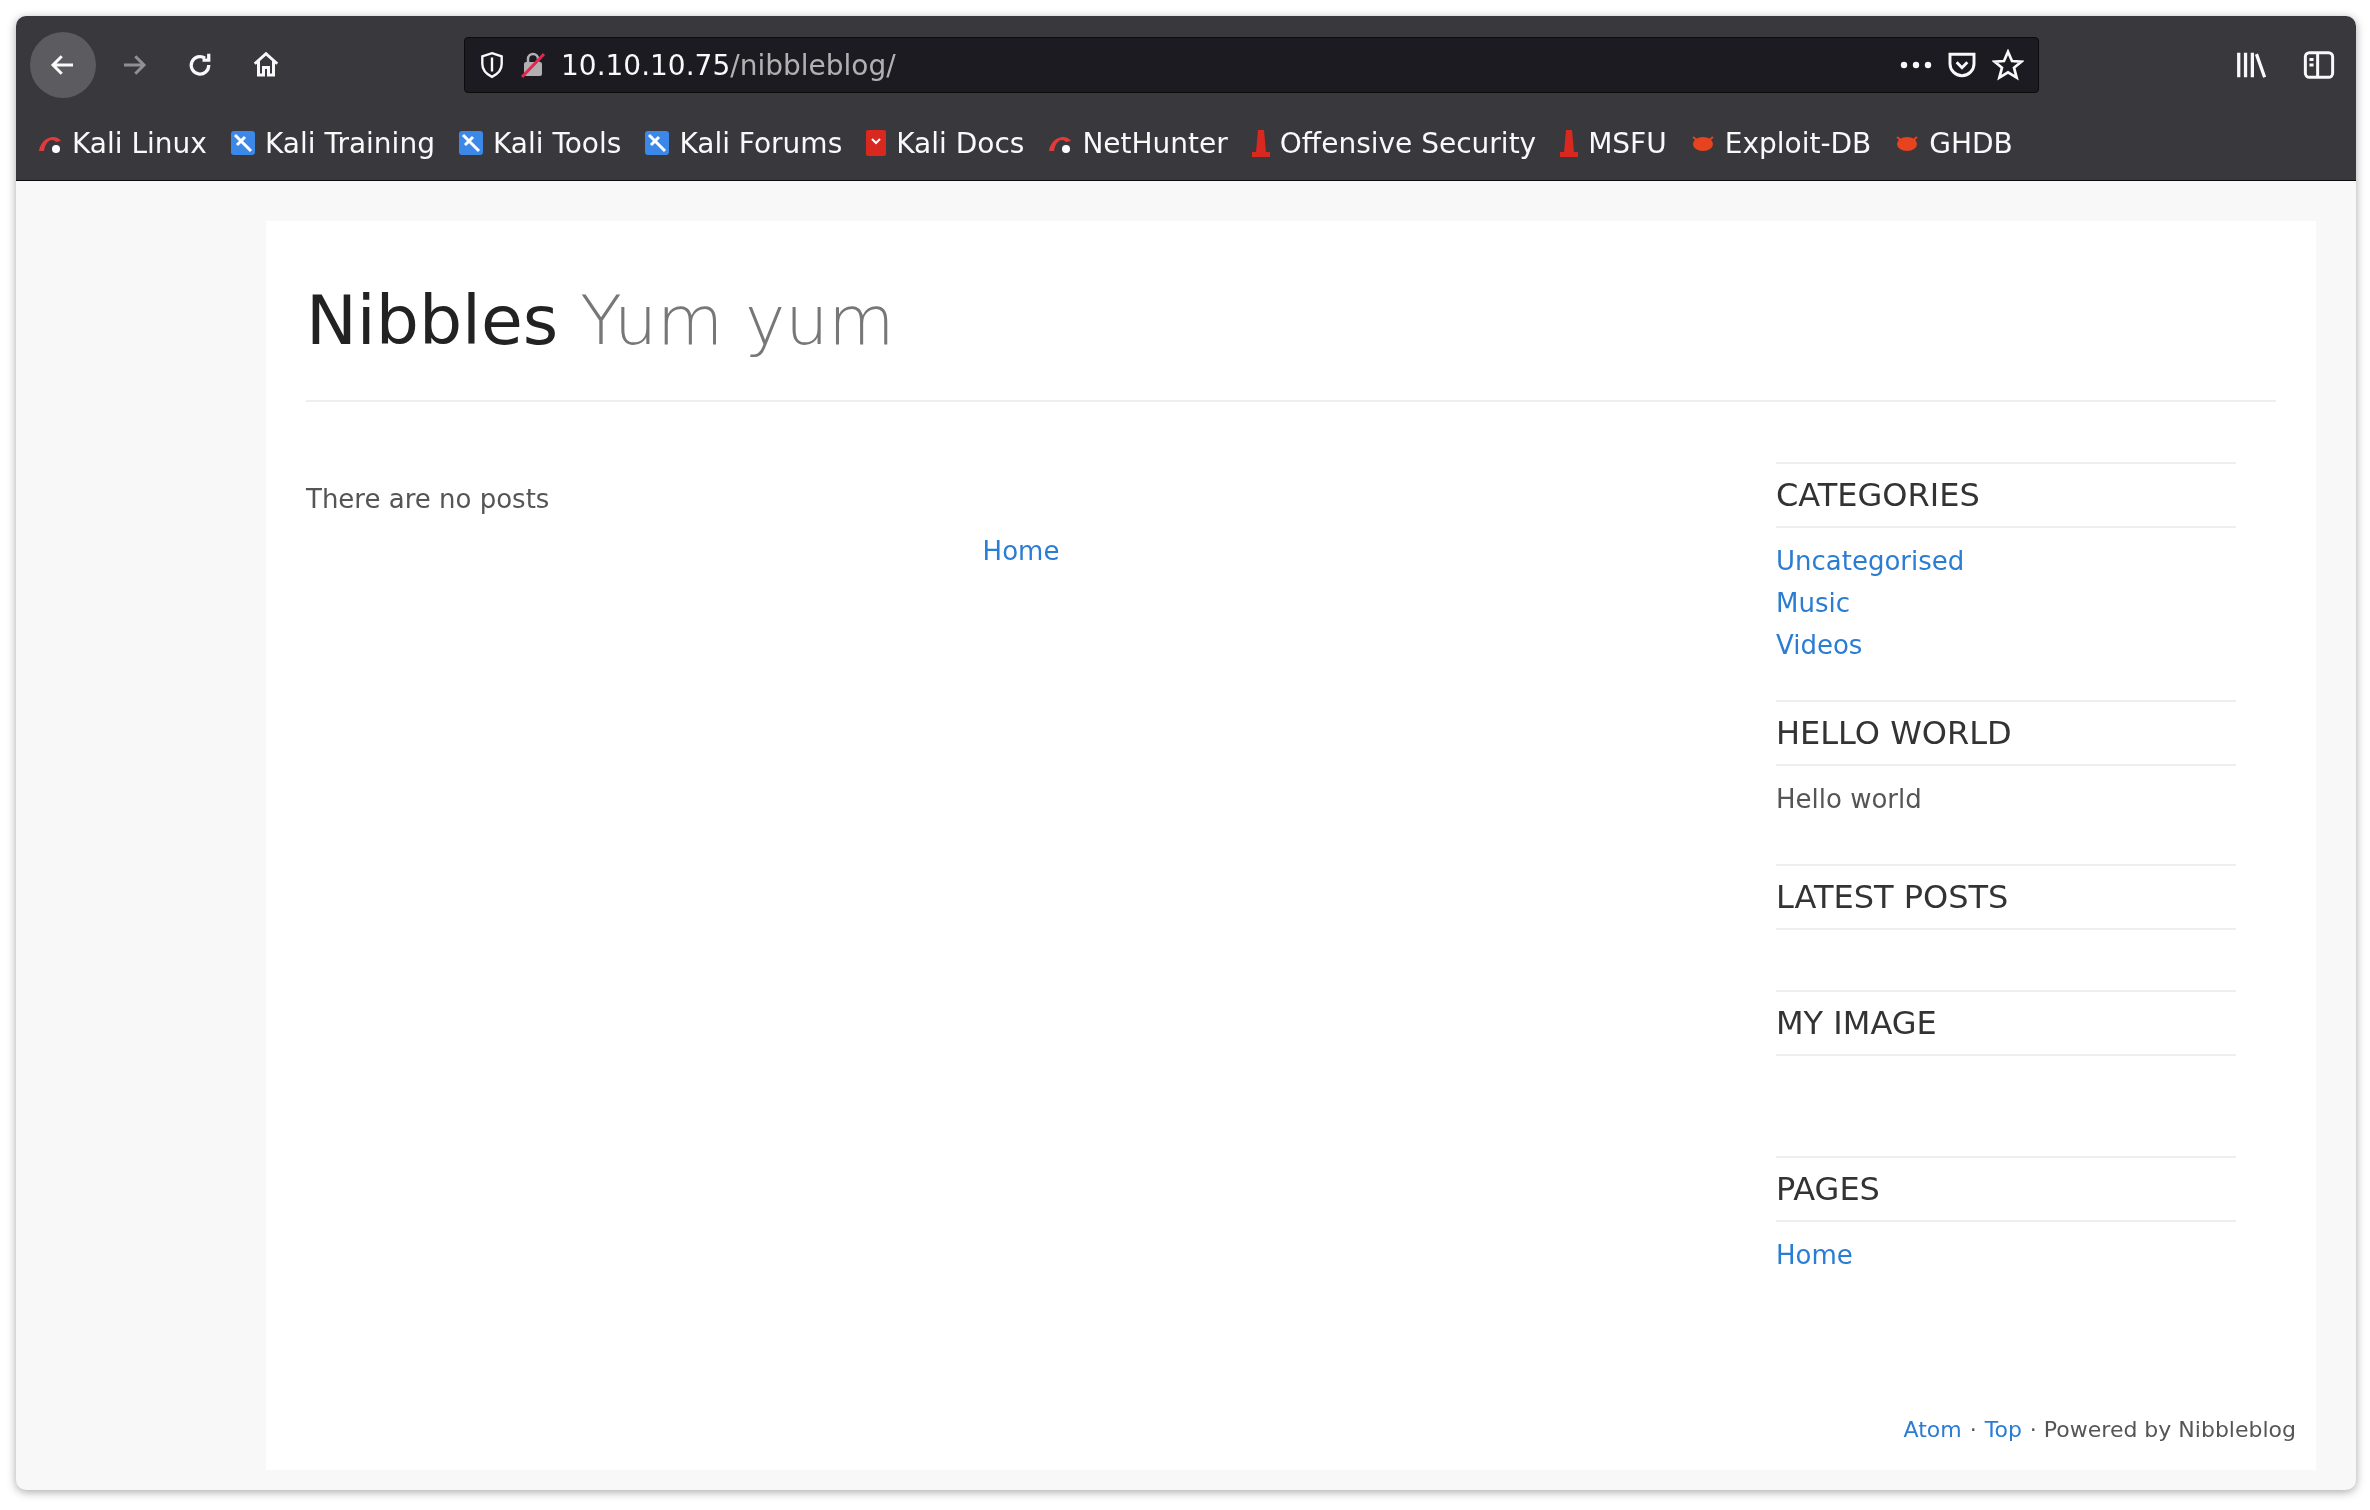  I want to click on sidebar-heading: CATEGORIES, so click(2006, 495).